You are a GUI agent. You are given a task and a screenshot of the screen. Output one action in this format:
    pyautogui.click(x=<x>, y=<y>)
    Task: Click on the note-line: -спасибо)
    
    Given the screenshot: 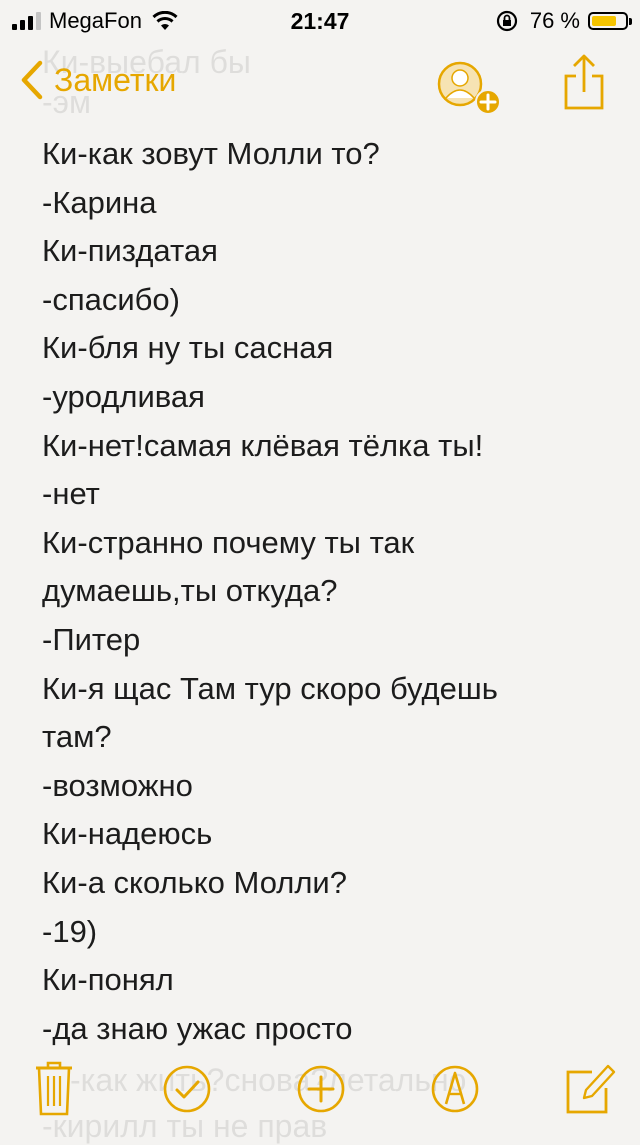 What is the action you would take?
    pyautogui.click(x=111, y=299)
    